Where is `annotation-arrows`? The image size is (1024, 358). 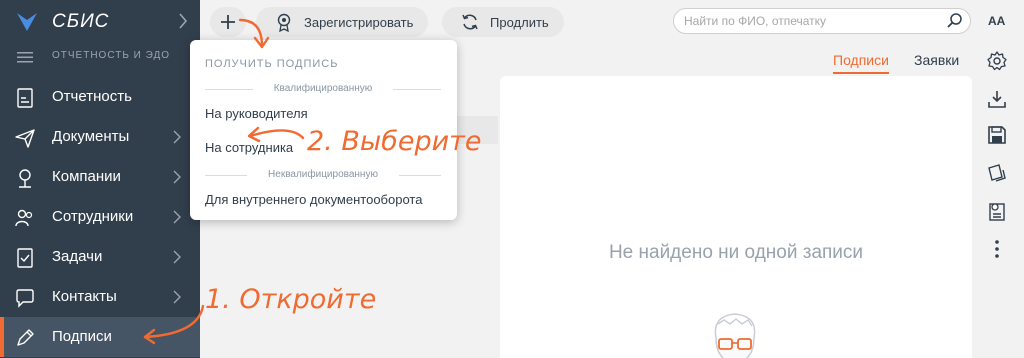
annotation-arrows is located at coordinates (224, 181).